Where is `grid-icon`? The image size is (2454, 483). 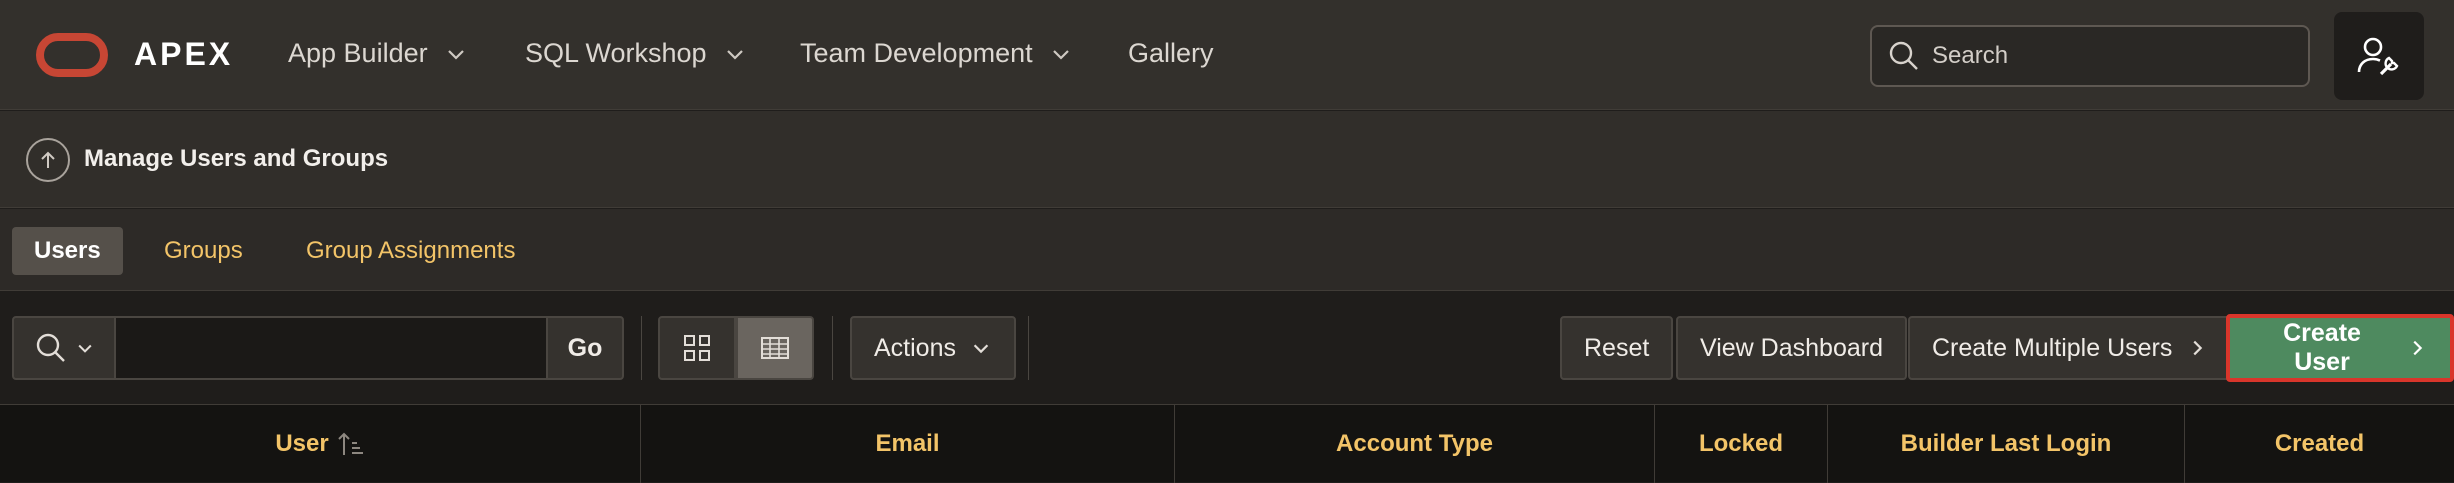
grid-icon is located at coordinates (697, 348).